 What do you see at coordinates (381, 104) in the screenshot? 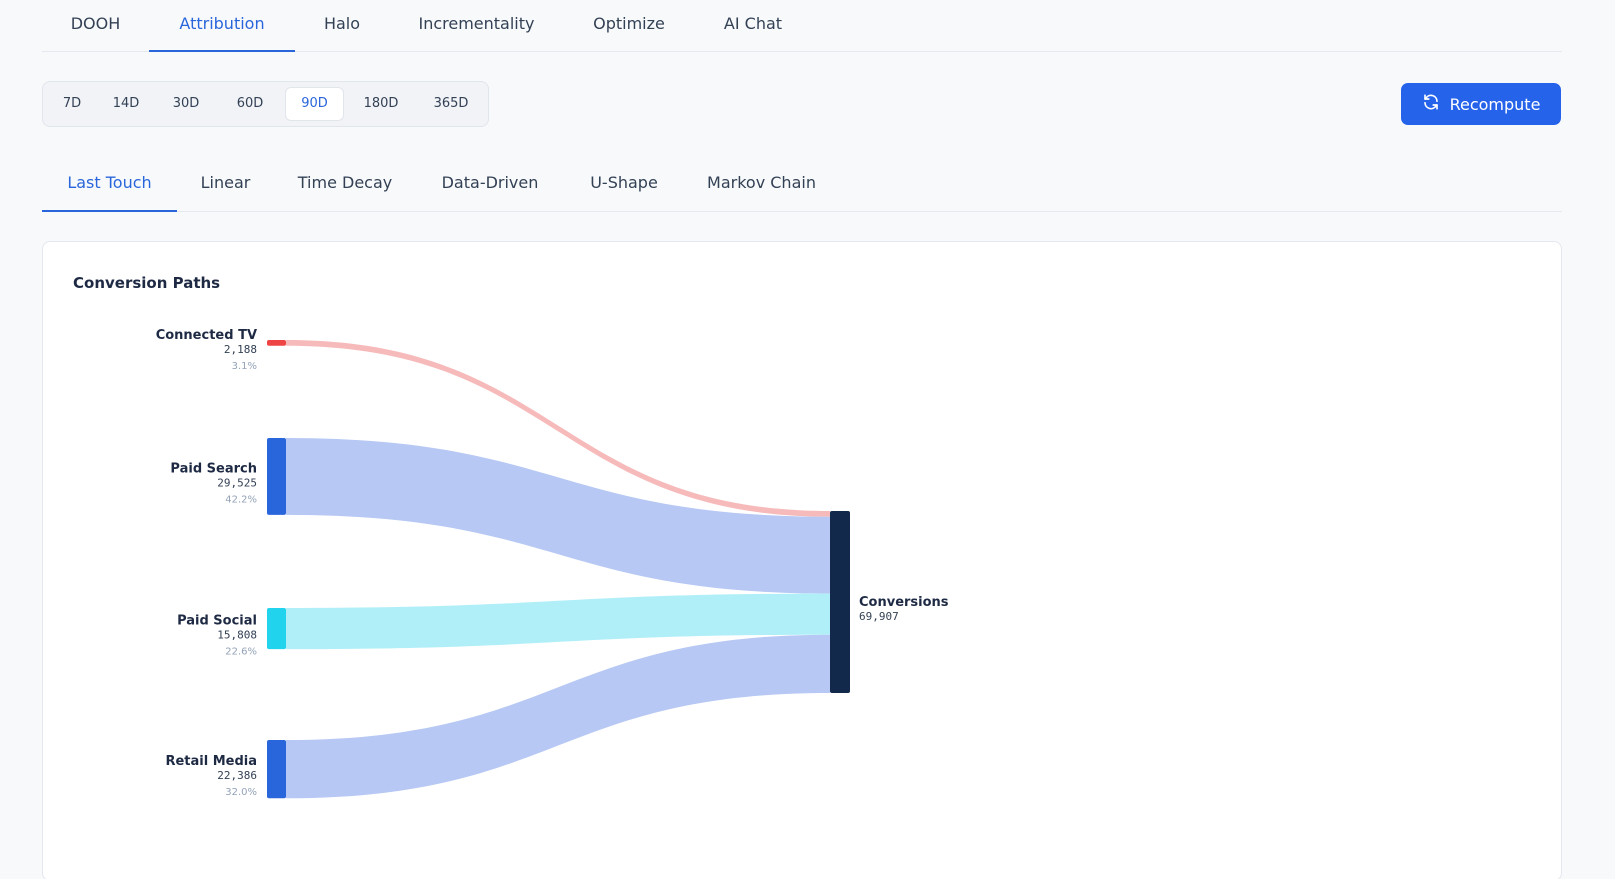
I see `range-180d-button: 180D` at bounding box center [381, 104].